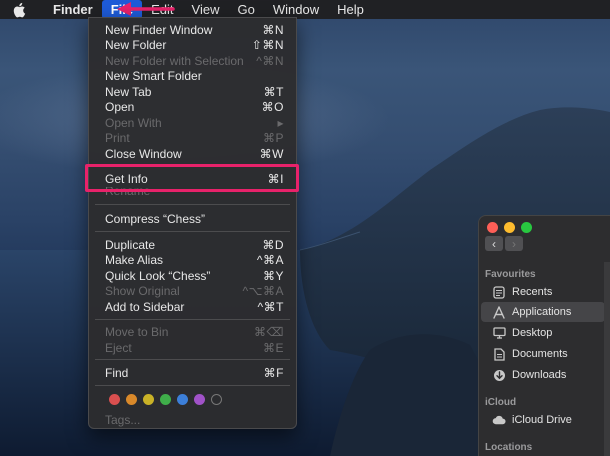 This screenshot has height=456, width=610. I want to click on menu-item-find: Find ⌘F, so click(194, 372).